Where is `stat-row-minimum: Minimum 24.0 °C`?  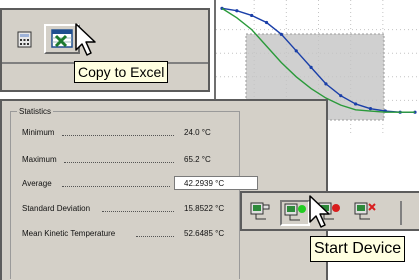
stat-row-minimum: Minimum 24.0 °C is located at coordinates (172, 134).